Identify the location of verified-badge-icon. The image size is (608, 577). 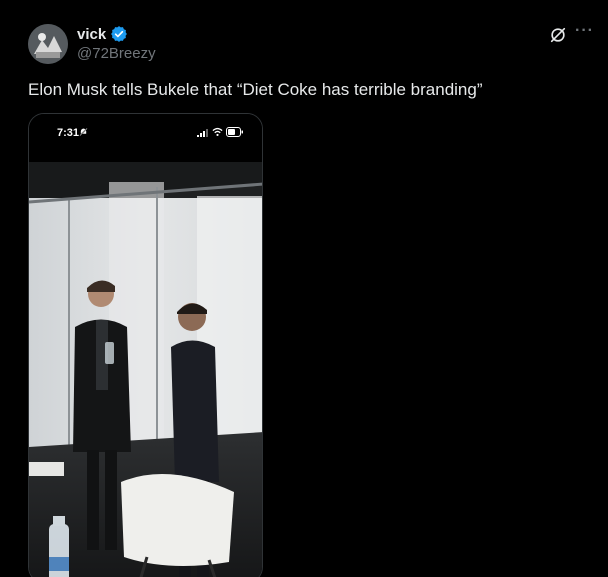
(119, 34).